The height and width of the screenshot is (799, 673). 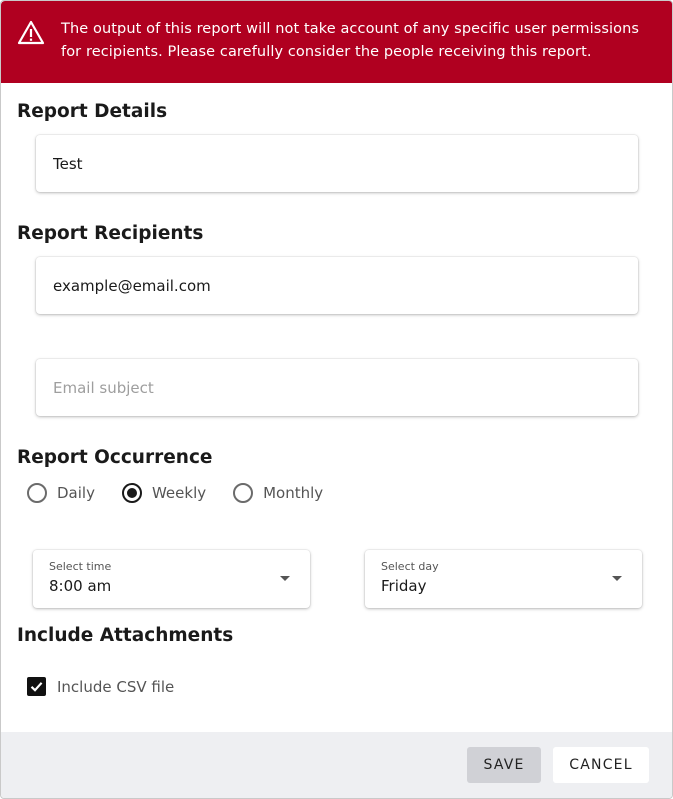 I want to click on select-time-dropdown: Select time 8:00 am, so click(x=171, y=579).